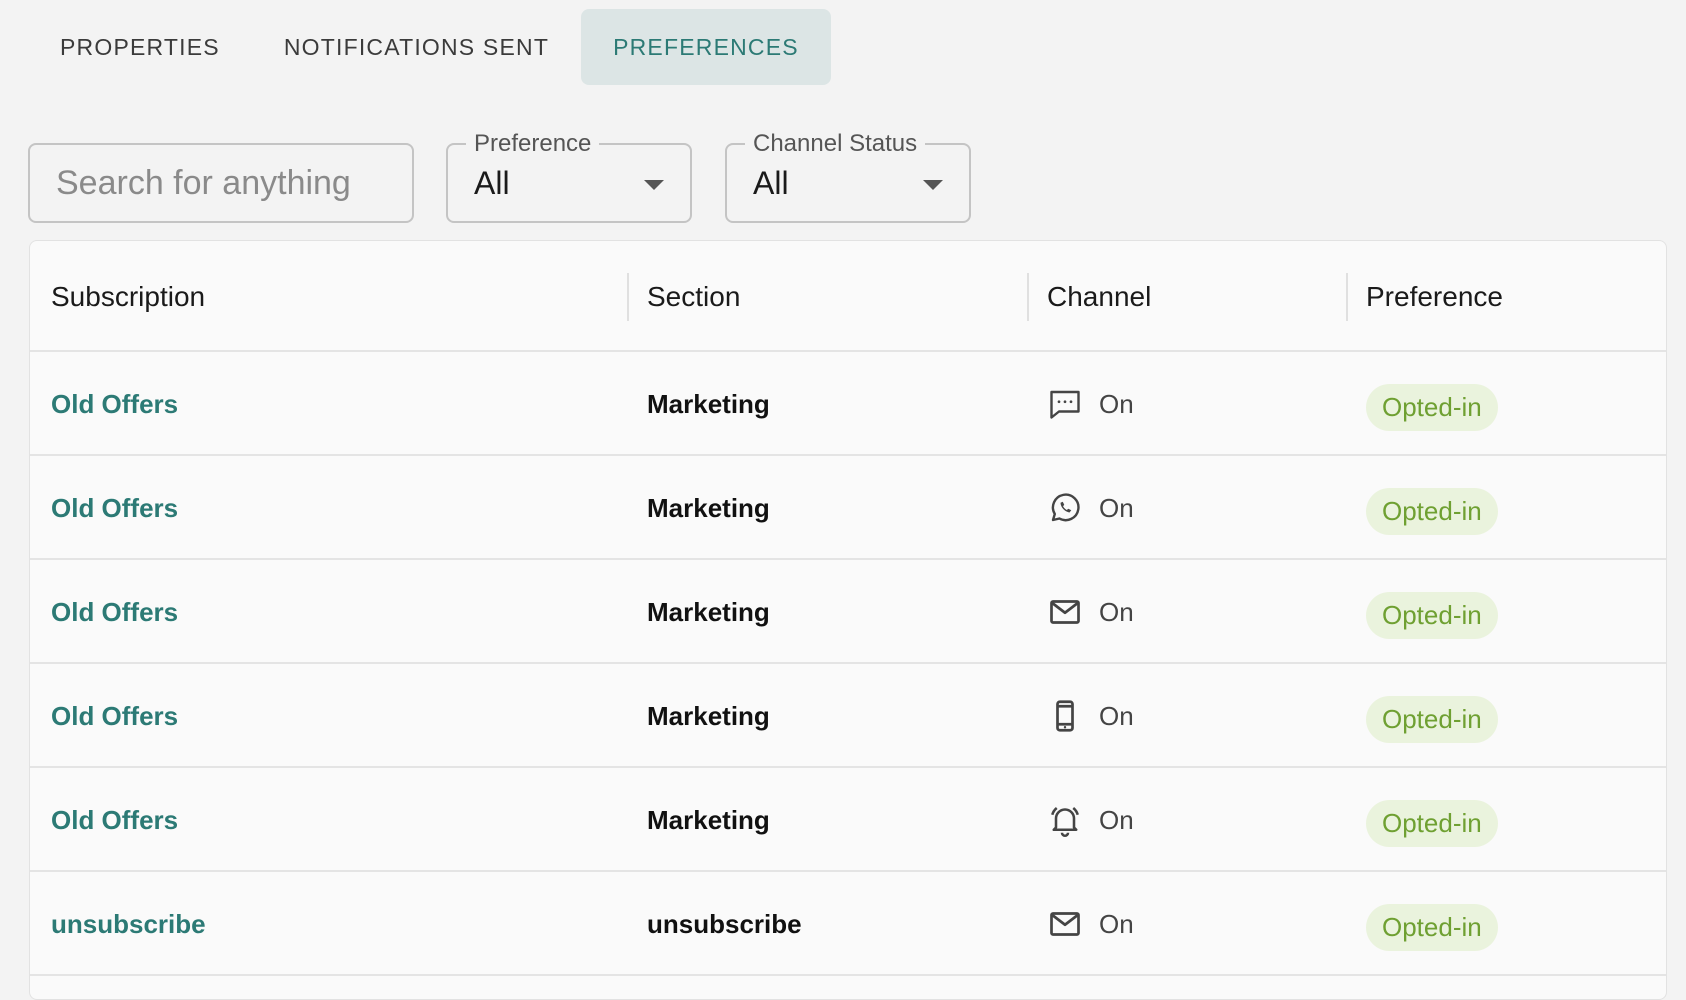 The height and width of the screenshot is (1000, 1686). Describe the element at coordinates (140, 47) in the screenshot. I see `tab-properties: PROPERTIES` at that location.